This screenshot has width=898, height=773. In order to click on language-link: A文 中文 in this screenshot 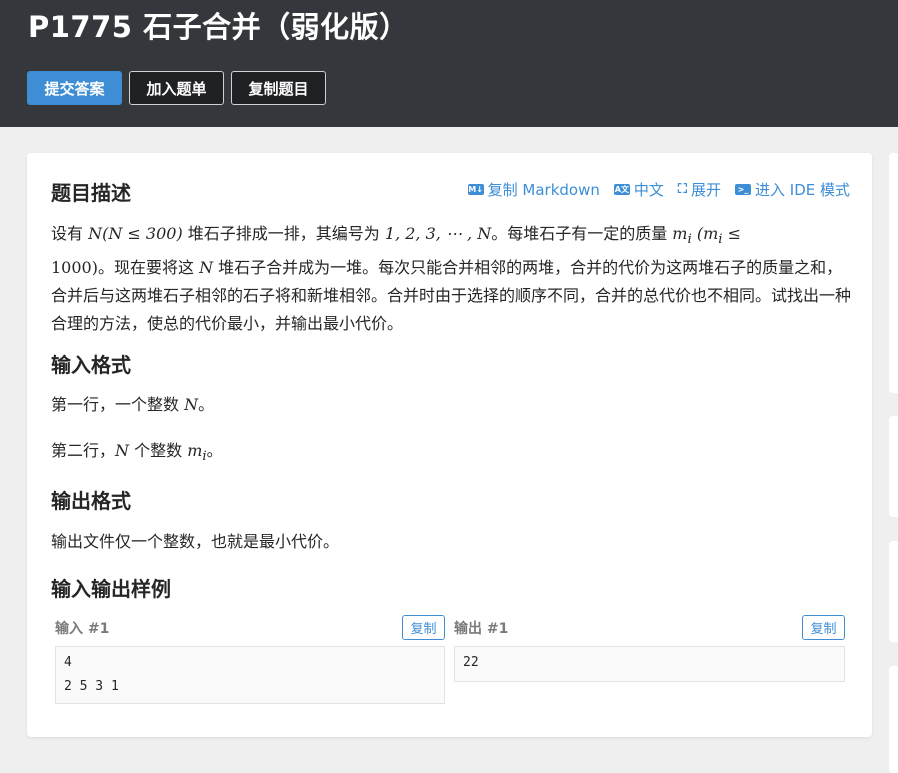, I will do `click(638, 189)`.